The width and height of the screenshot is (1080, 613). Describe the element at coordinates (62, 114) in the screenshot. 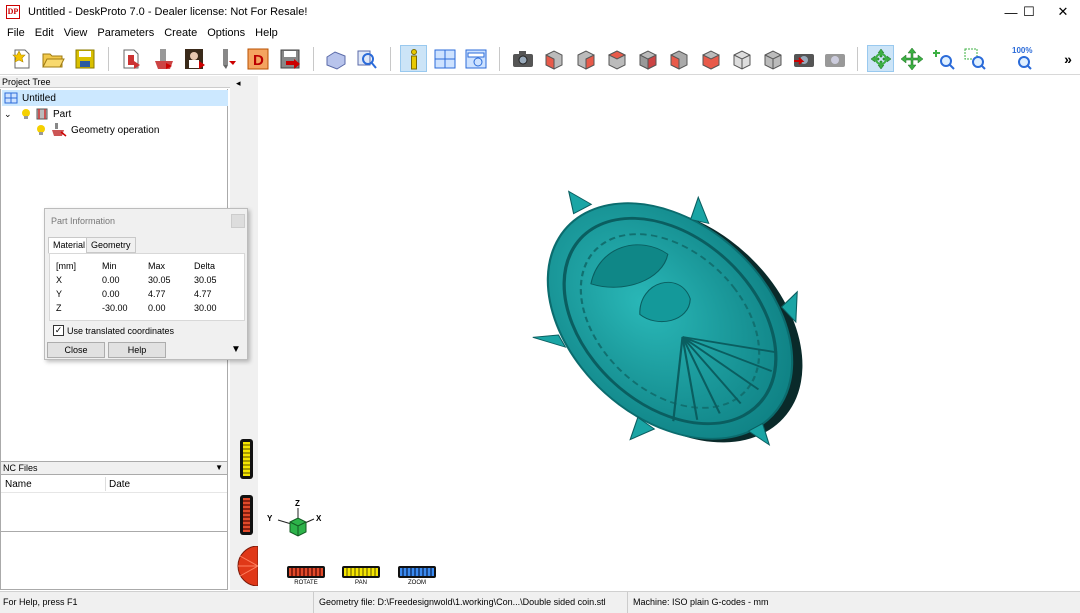

I see `tree-item-part-label: Part` at that location.